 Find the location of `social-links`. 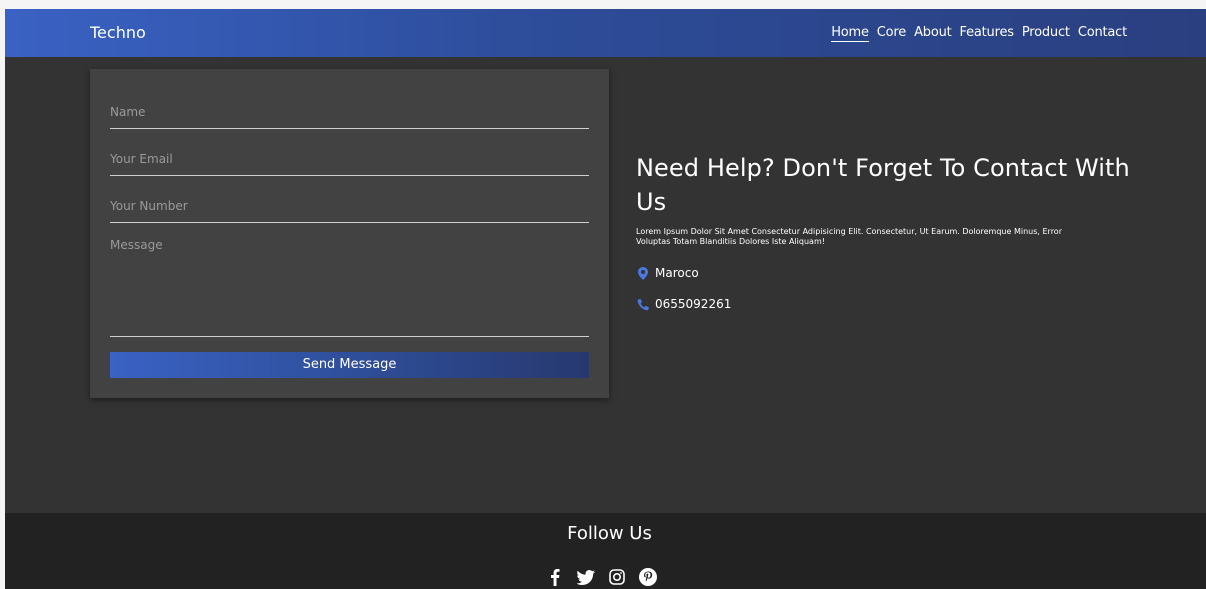

social-links is located at coordinates (604, 577).